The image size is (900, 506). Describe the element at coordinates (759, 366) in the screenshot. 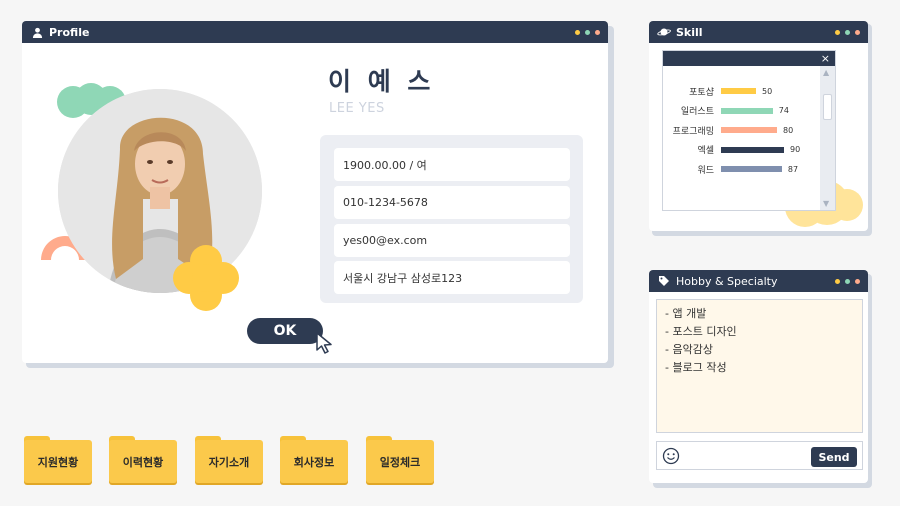

I see `hobby-textarea: - 앱 개발 - 포스트 디자인 - 음악감상 - 블로그 작성` at that location.